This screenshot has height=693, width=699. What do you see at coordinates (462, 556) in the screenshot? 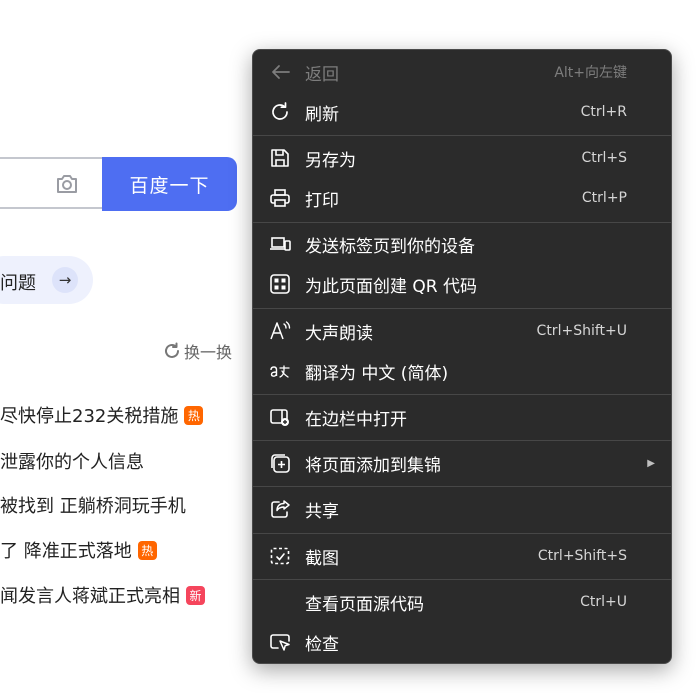
I see `menu-item-screenshot: 截图 Ctrl+Shift+S` at bounding box center [462, 556].